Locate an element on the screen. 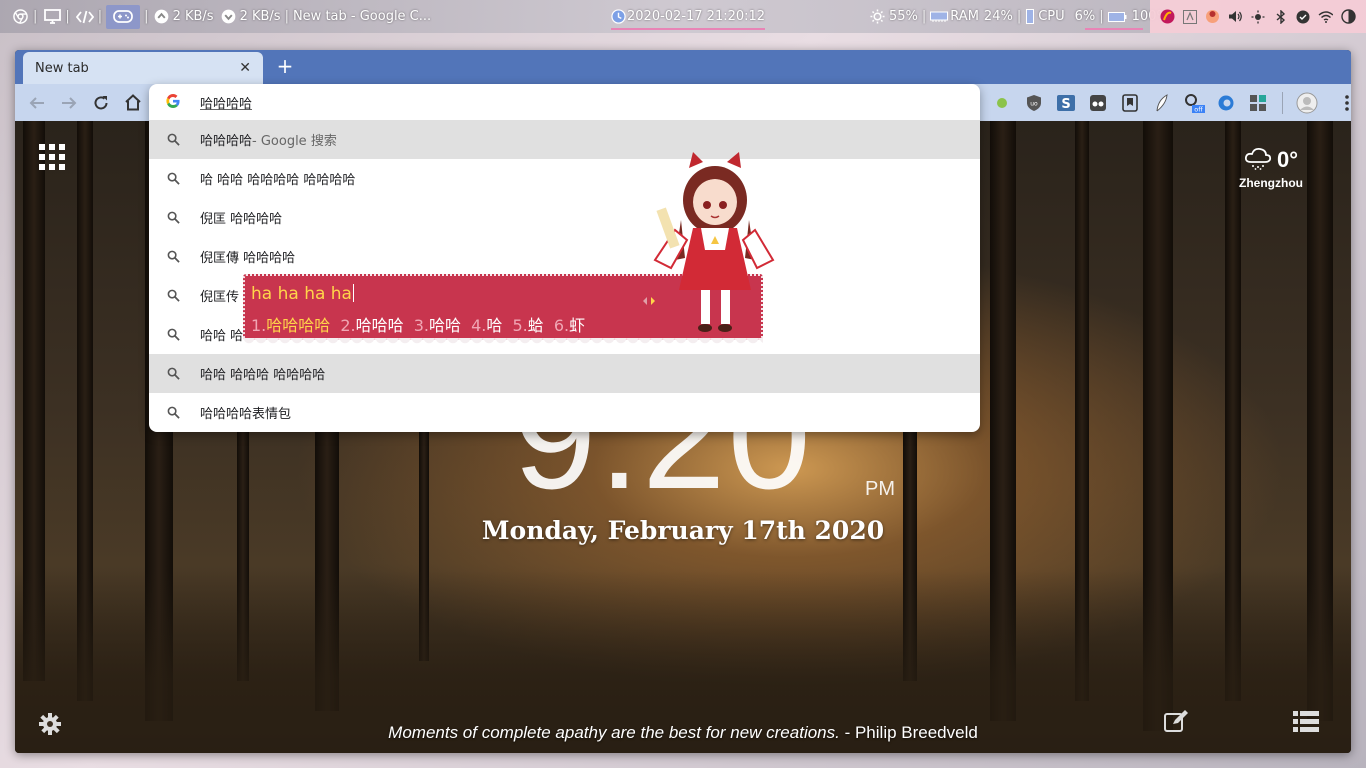  apps-grid-icon is located at coordinates (52, 157).